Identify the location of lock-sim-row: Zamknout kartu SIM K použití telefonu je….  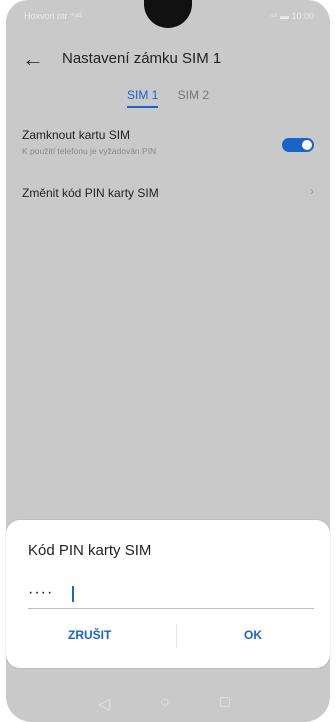
(168, 150).